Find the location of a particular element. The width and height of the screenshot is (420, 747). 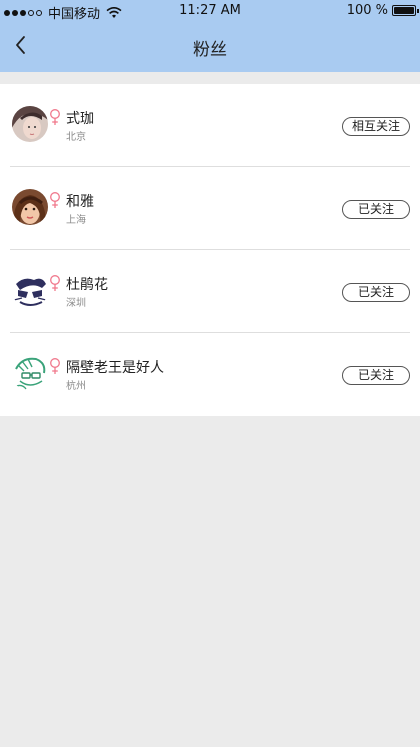

fan-name: 和雅 is located at coordinates (80, 202).